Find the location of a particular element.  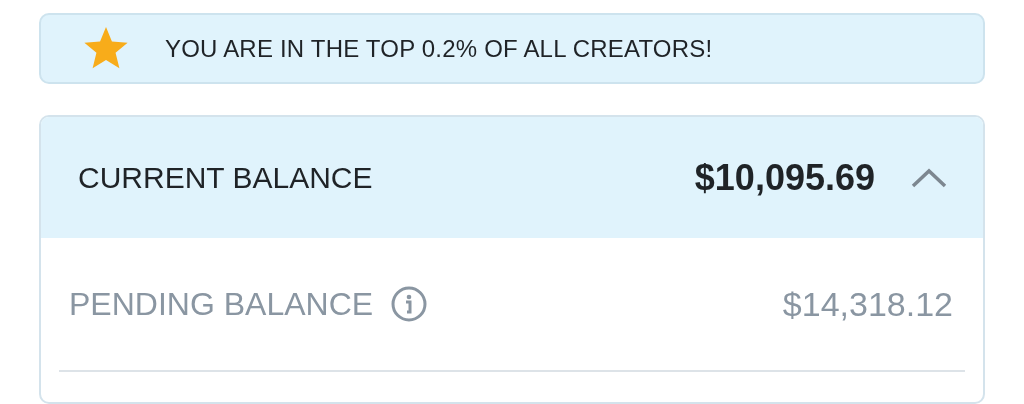

info-icon is located at coordinates (409, 304).